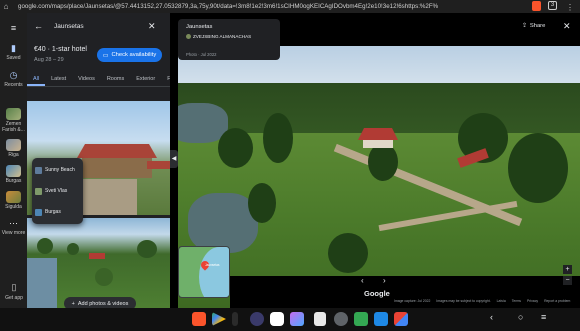 This screenshot has height=331, width=580. What do you see at coordinates (38, 26) in the screenshot?
I see `back-arrow-icon: ←` at bounding box center [38, 26].